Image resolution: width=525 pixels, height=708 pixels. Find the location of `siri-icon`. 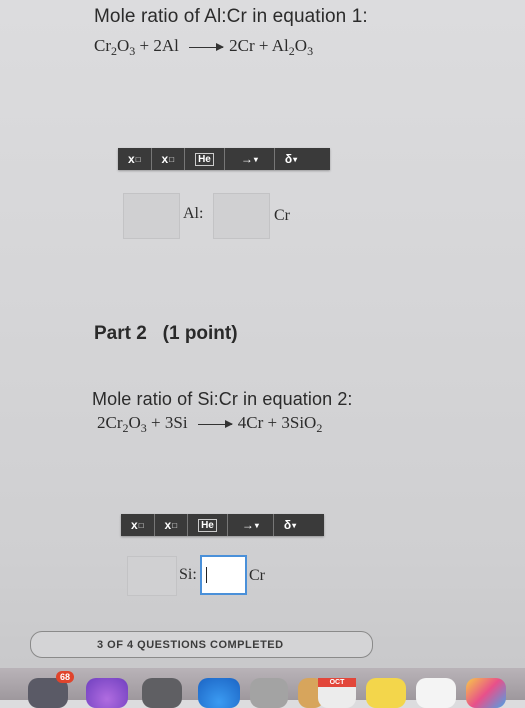

siri-icon is located at coordinates (107, 693).